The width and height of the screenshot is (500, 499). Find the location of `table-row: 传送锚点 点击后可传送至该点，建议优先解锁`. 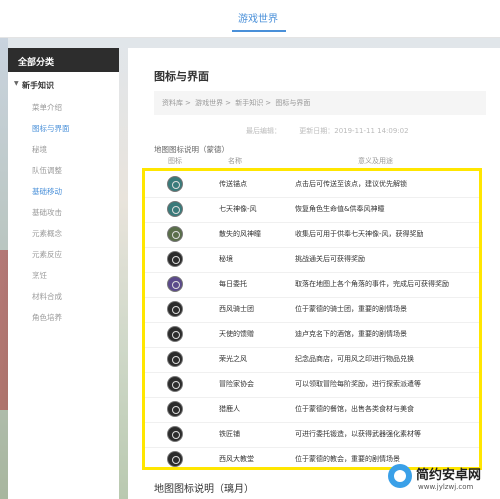

table-row: 传送锚点 点击后可传送至该点，建议优先解锁 is located at coordinates (312, 185).